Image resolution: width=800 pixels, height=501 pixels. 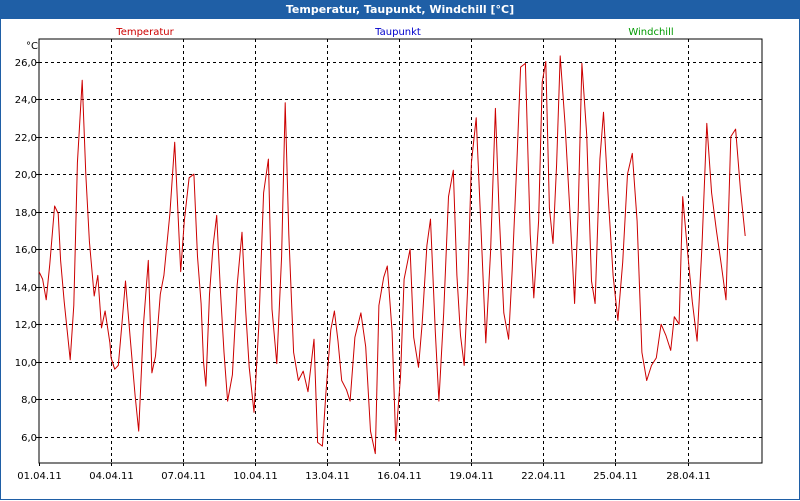 What do you see at coordinates (26, 175) in the screenshot?
I see `y-tick-label: 20,0` at bounding box center [26, 175].